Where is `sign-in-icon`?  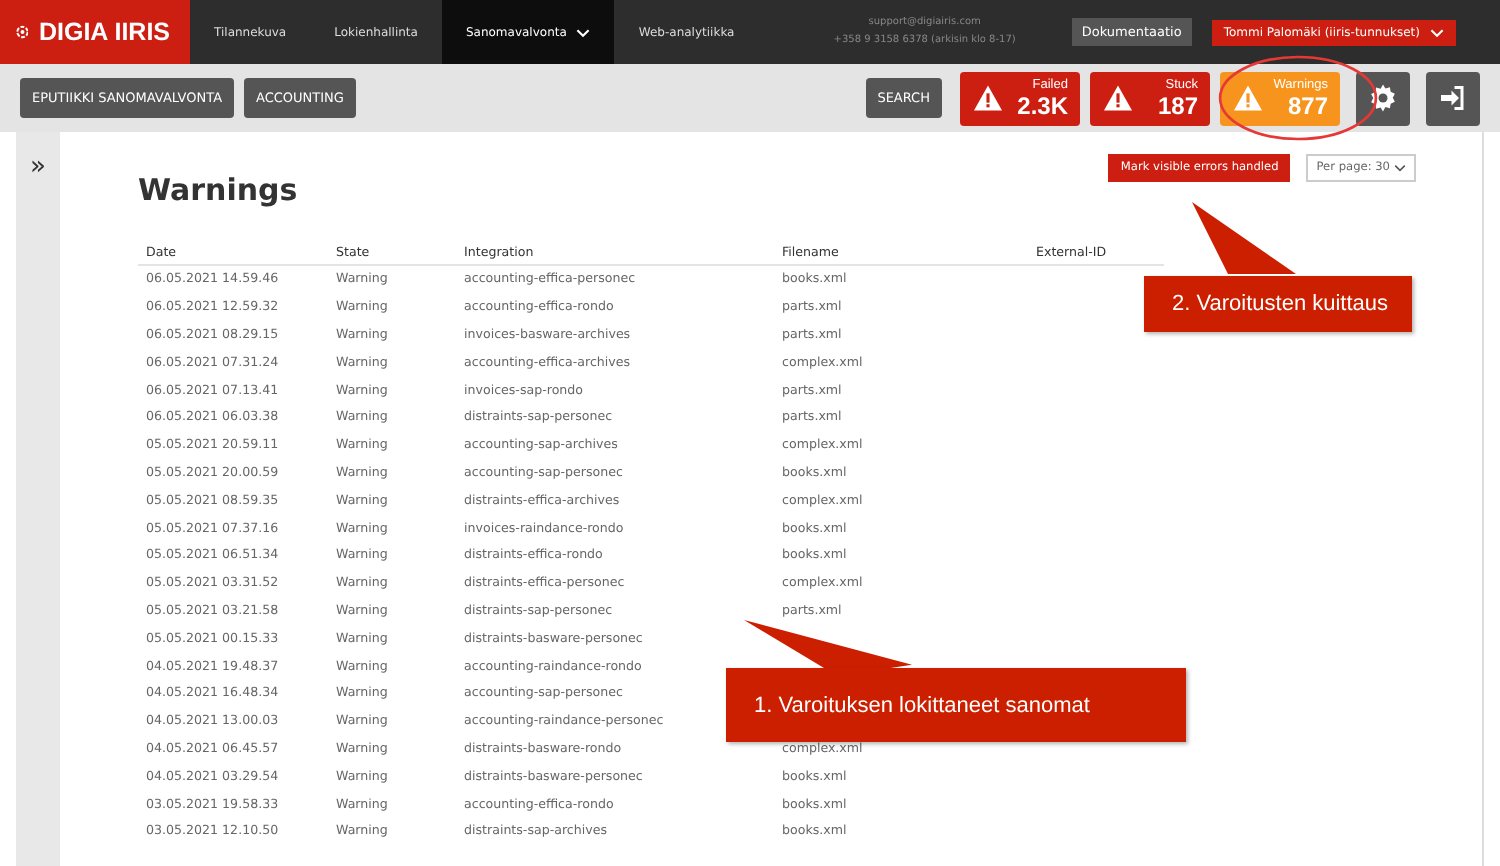
sign-in-icon is located at coordinates (1453, 98).